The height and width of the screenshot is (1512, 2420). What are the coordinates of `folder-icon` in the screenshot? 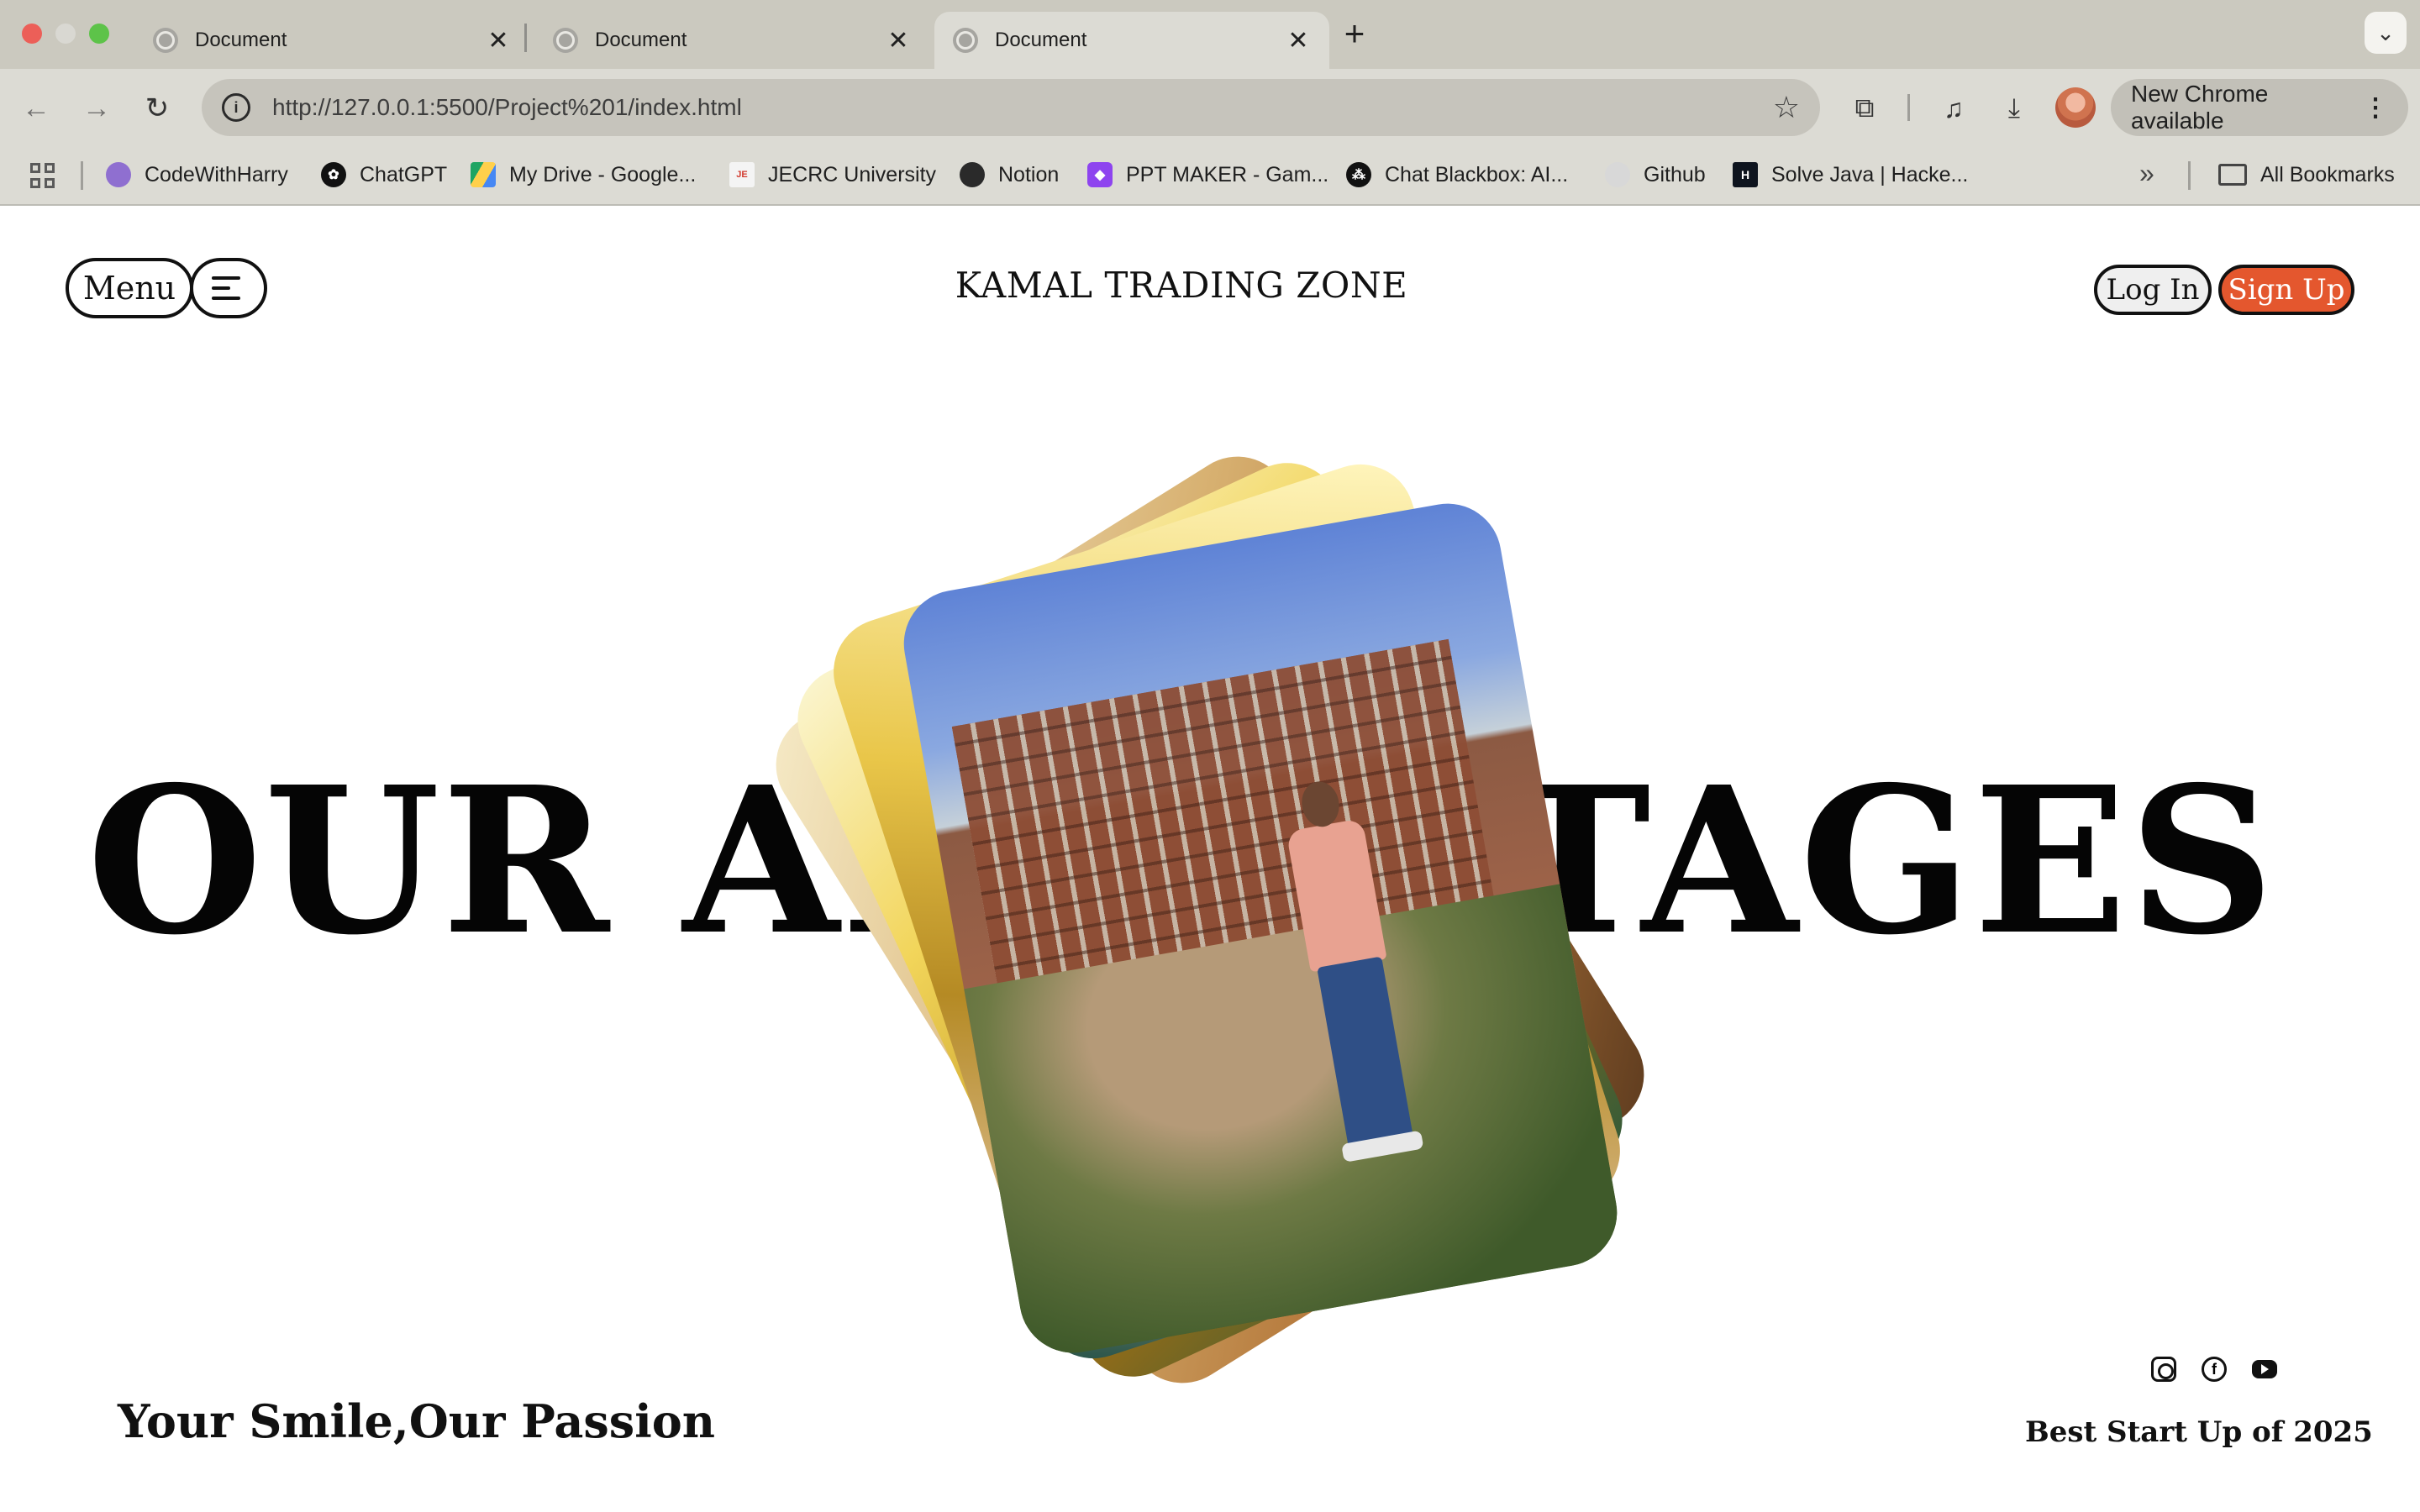 It's located at (2232, 175).